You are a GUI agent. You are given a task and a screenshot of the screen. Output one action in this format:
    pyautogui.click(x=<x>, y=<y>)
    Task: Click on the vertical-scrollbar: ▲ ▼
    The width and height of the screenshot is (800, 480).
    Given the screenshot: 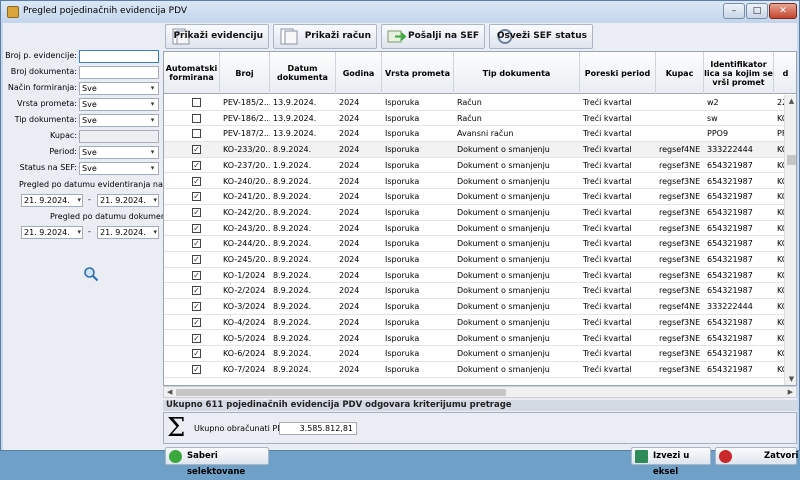 What is the action you would take?
    pyautogui.click(x=790, y=240)
    